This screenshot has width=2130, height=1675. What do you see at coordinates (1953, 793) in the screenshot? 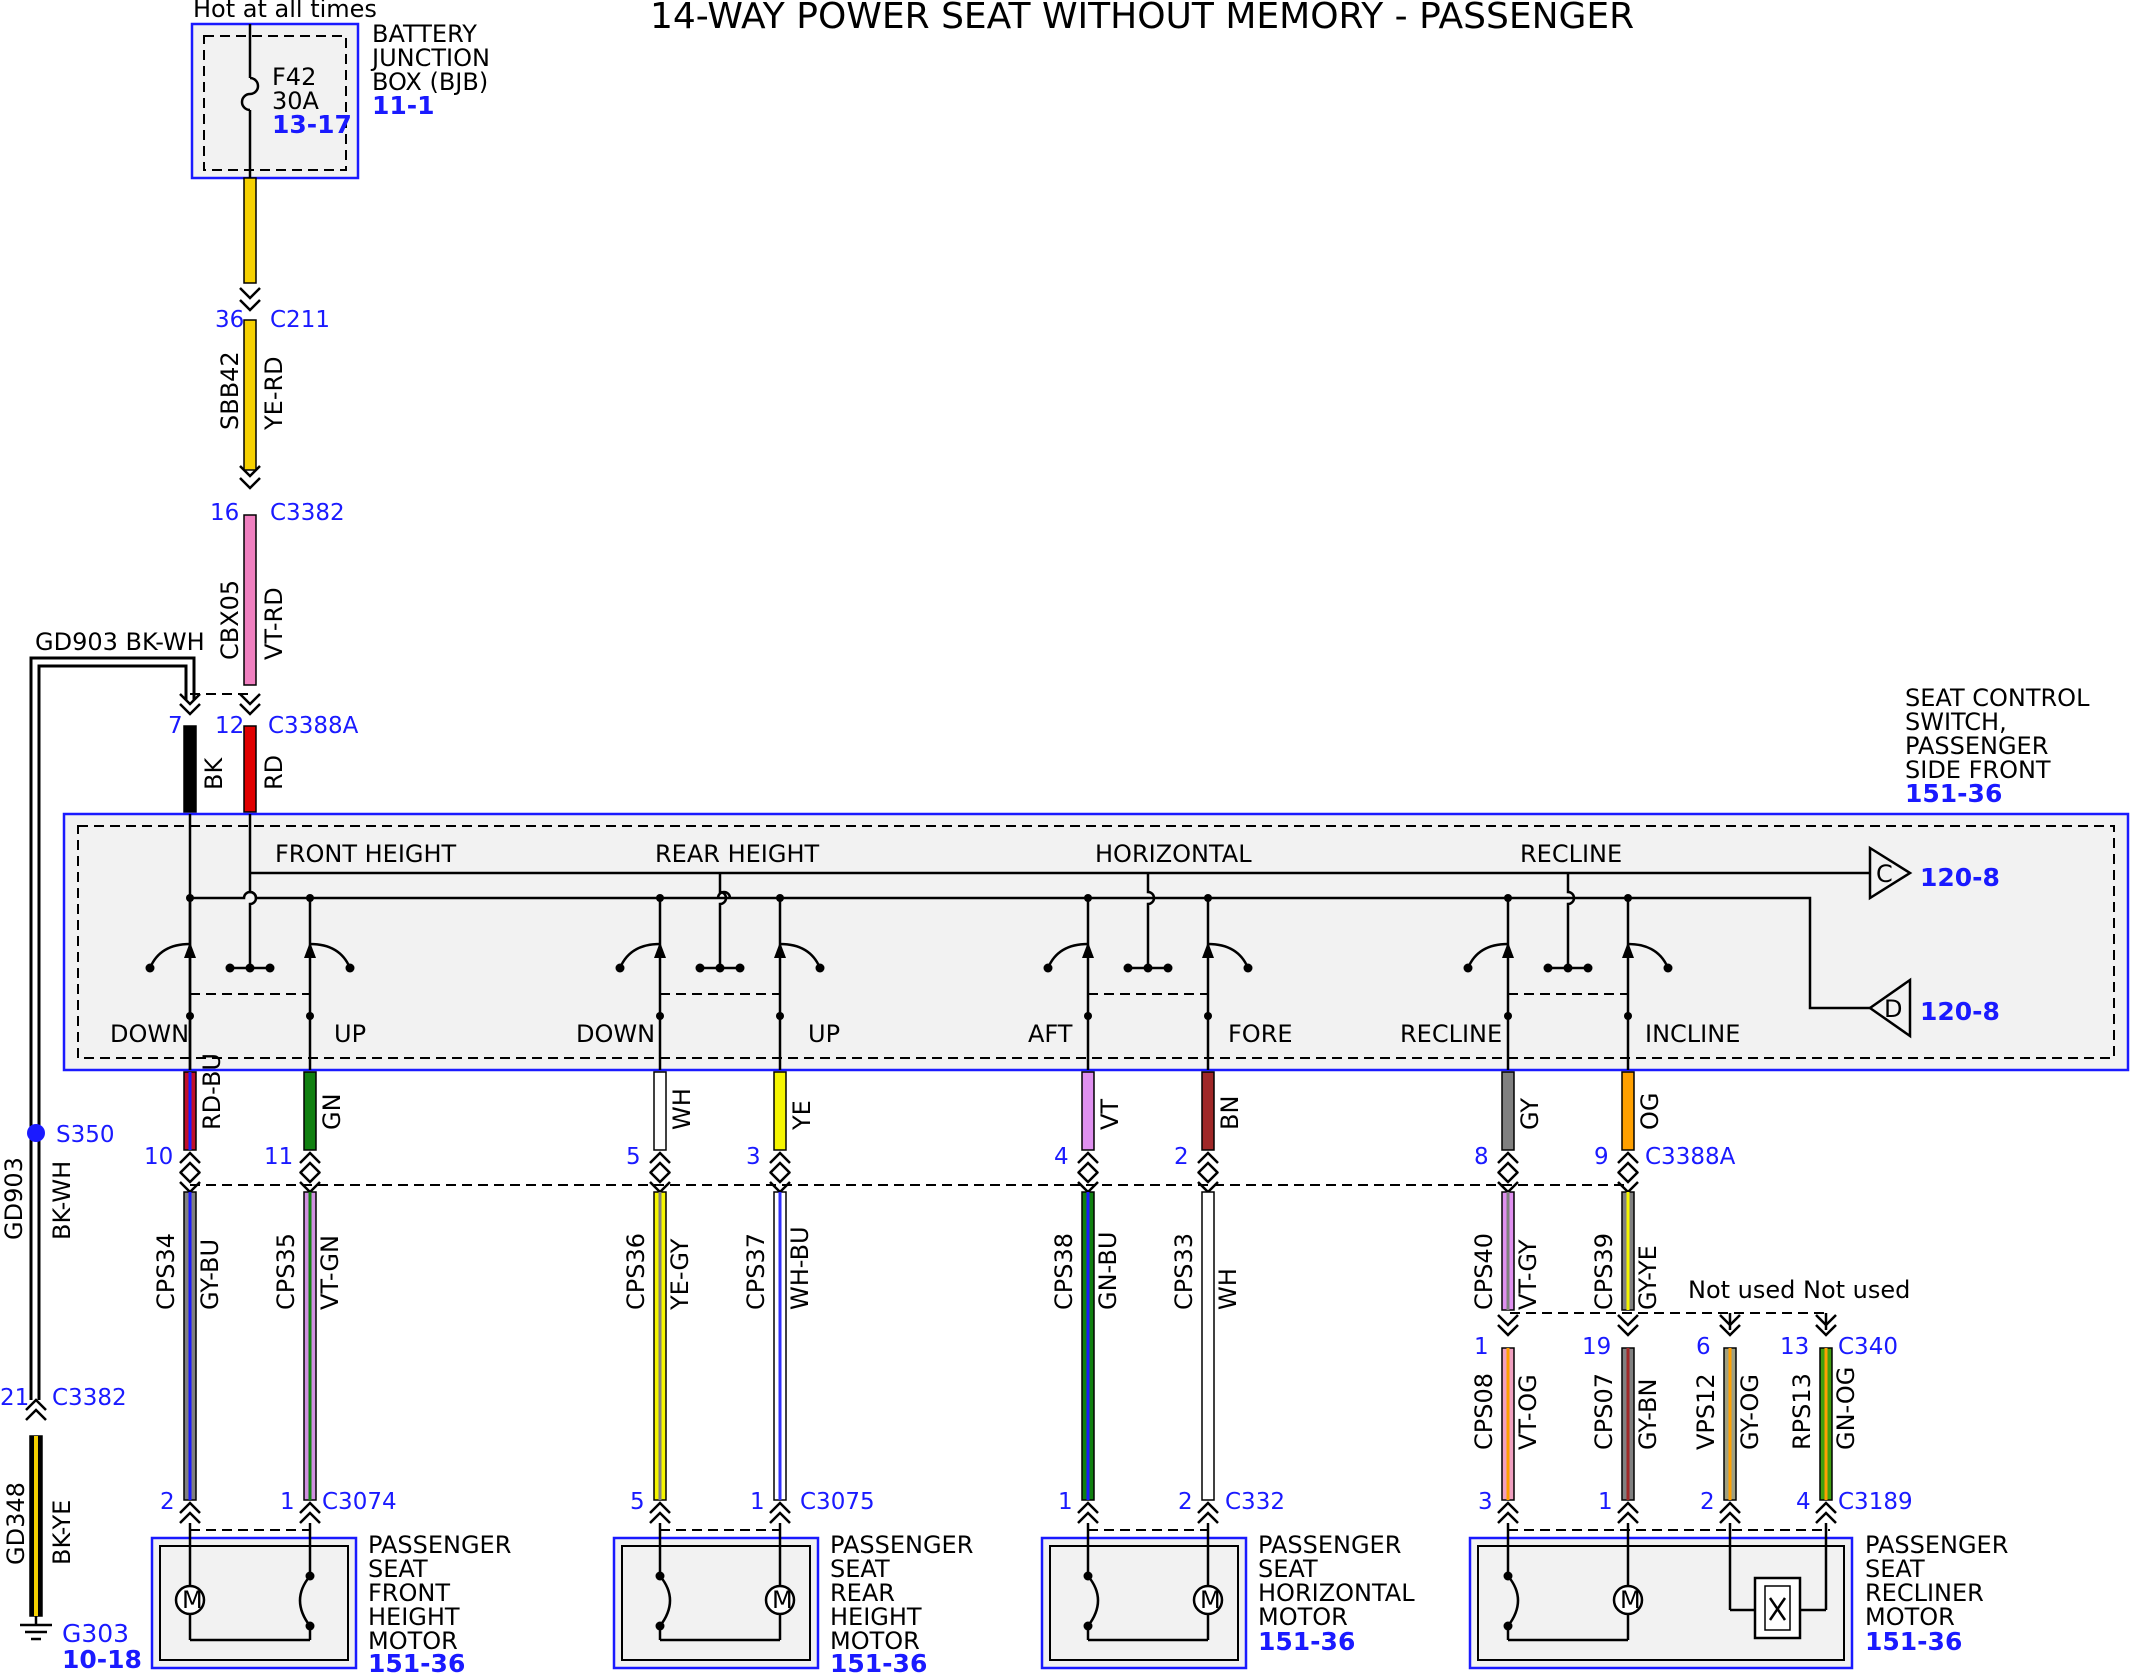
I see `scs-ref: 151-36` at bounding box center [1953, 793].